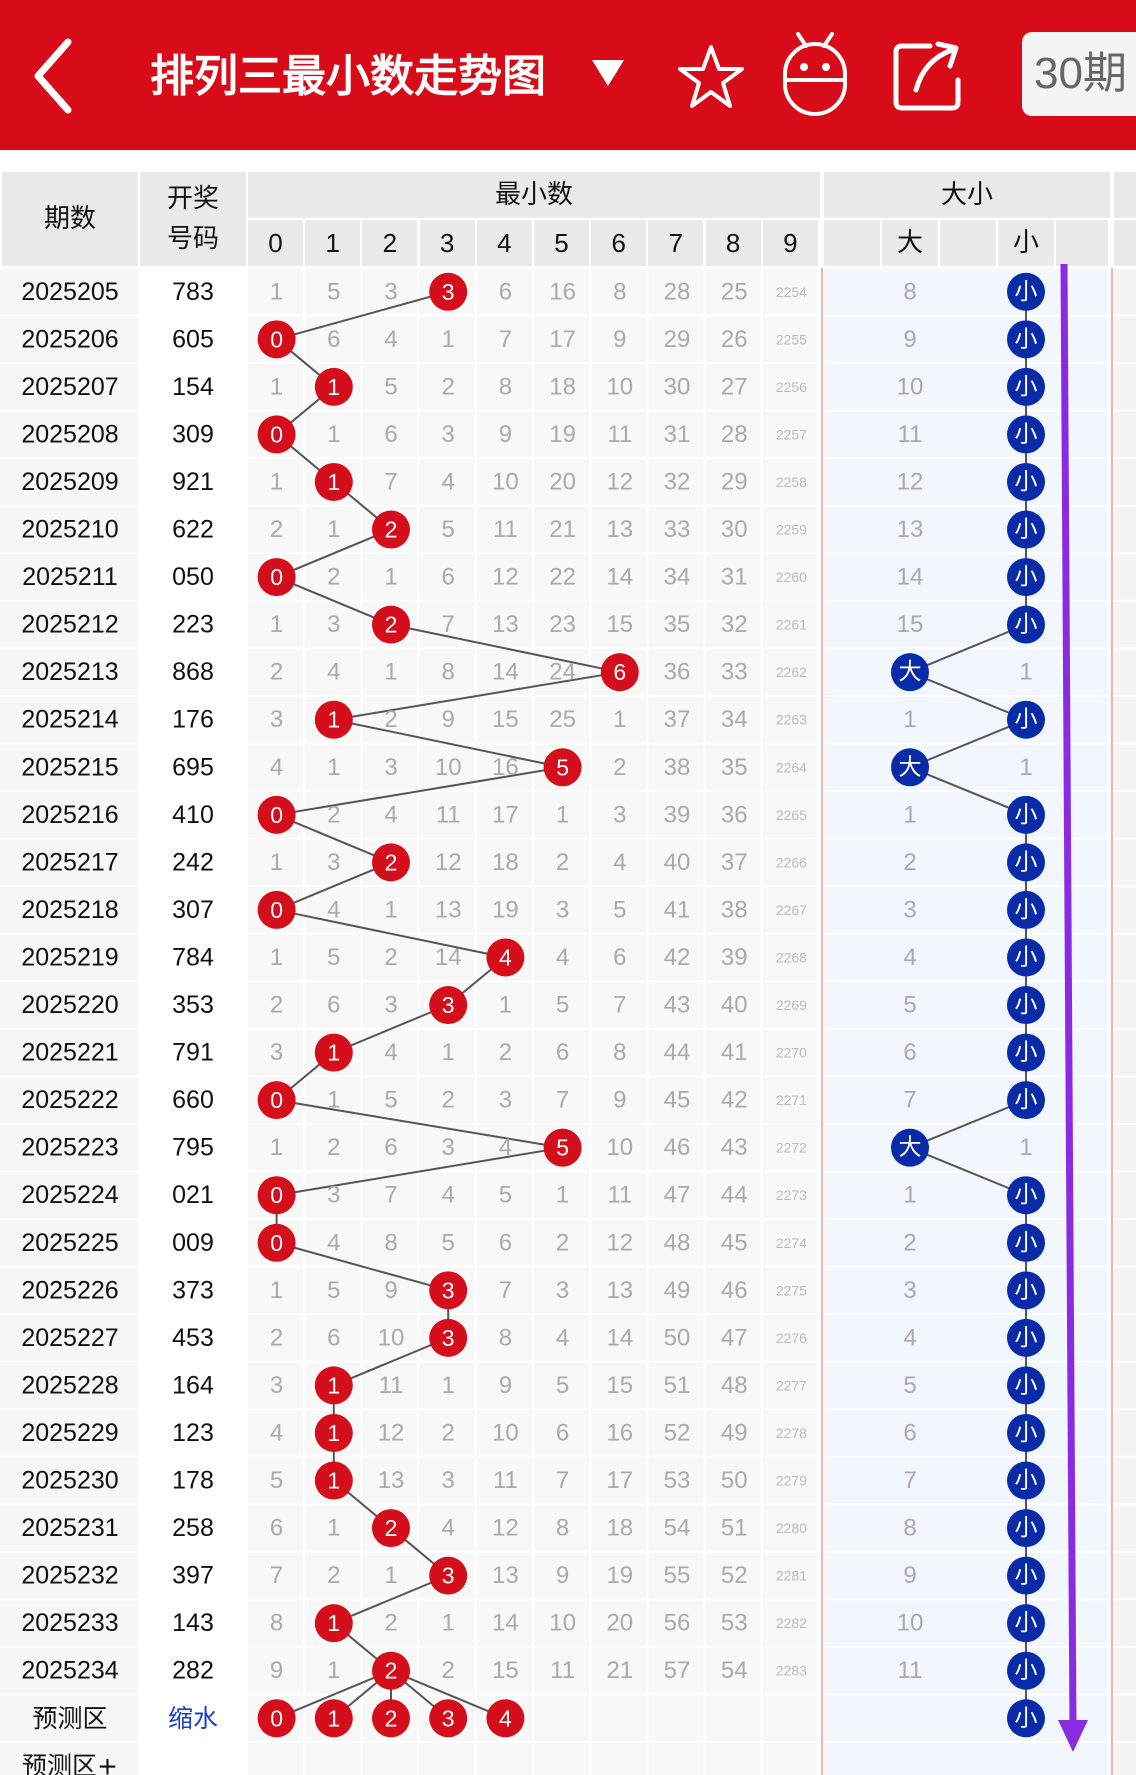 This screenshot has height=1775, width=1136. I want to click on top-bar: 排列三最小数走势图 30期, so click(568, 75).